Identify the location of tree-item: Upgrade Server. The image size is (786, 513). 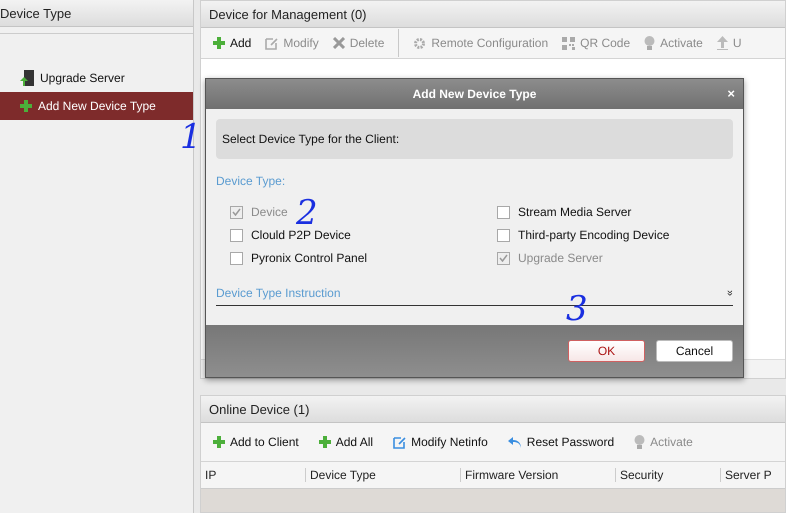
(96, 78).